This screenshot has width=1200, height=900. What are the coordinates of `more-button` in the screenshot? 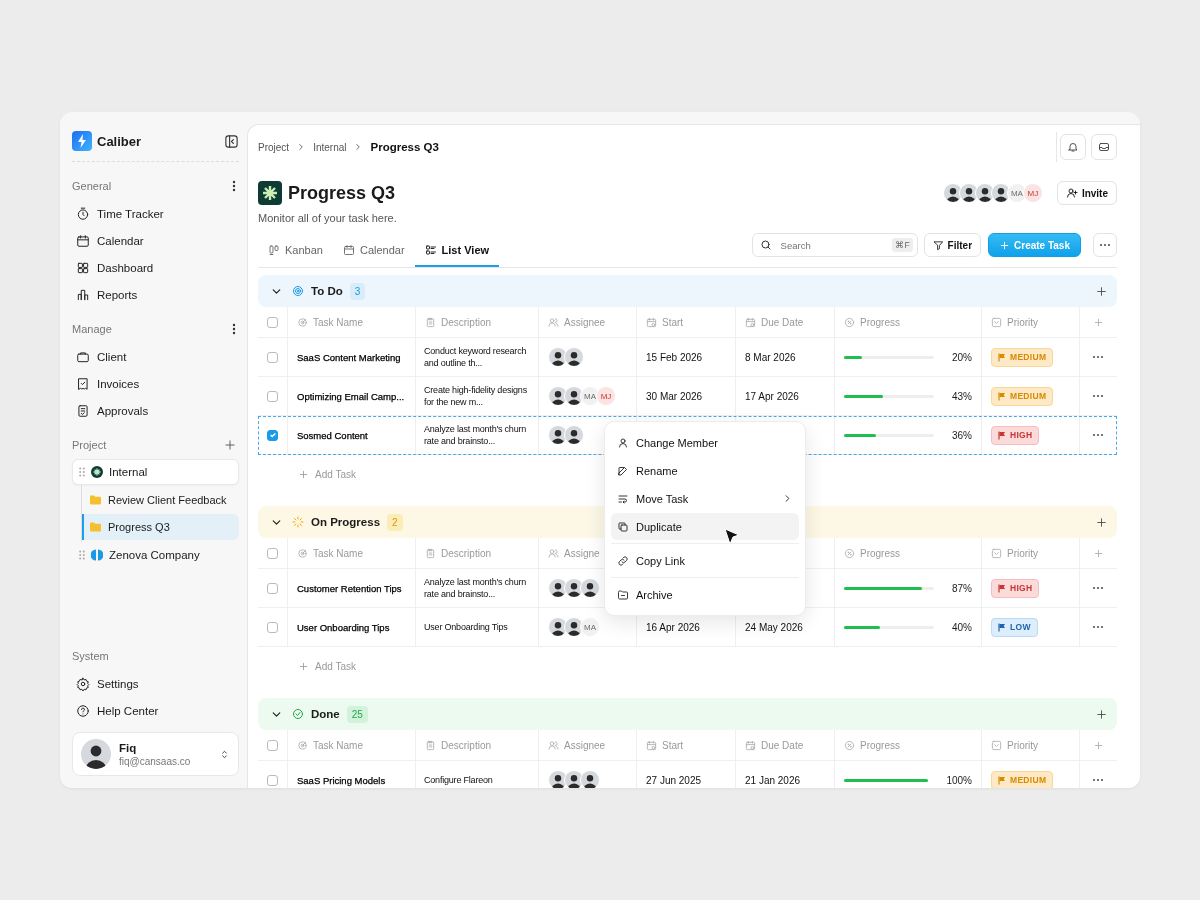 It's located at (1105, 245).